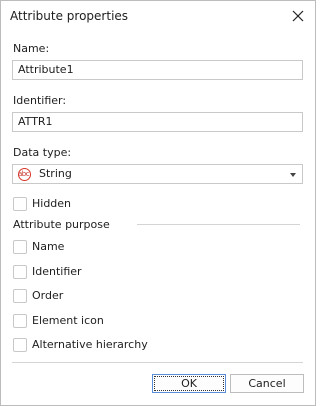 The image size is (320, 406). What do you see at coordinates (68, 320) in the screenshot?
I see `purpose-element-icon-label: Element icon` at bounding box center [68, 320].